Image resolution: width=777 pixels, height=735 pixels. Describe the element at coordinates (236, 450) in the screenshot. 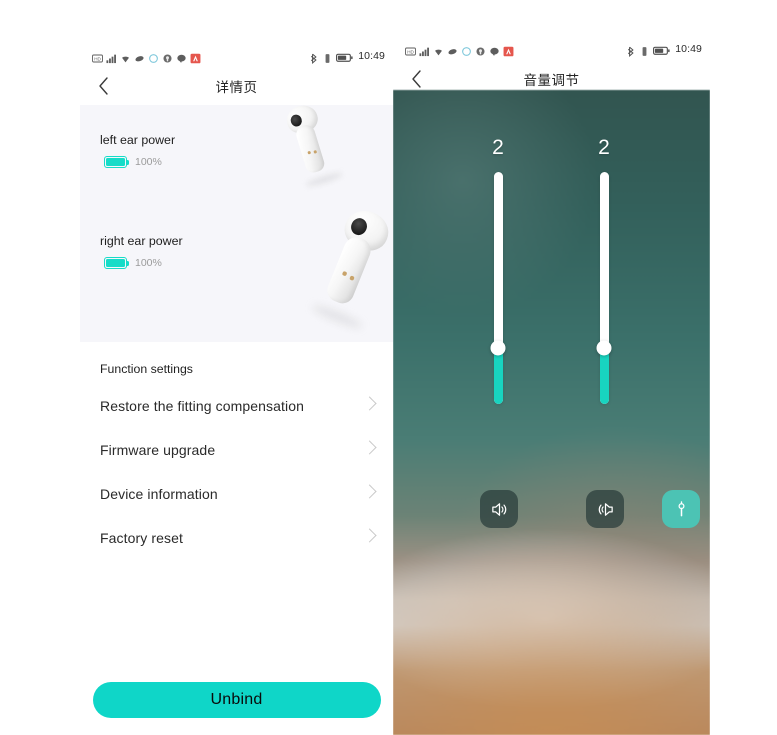

I see `list-item-firmware-upgrade: Firmware upgrade` at that location.